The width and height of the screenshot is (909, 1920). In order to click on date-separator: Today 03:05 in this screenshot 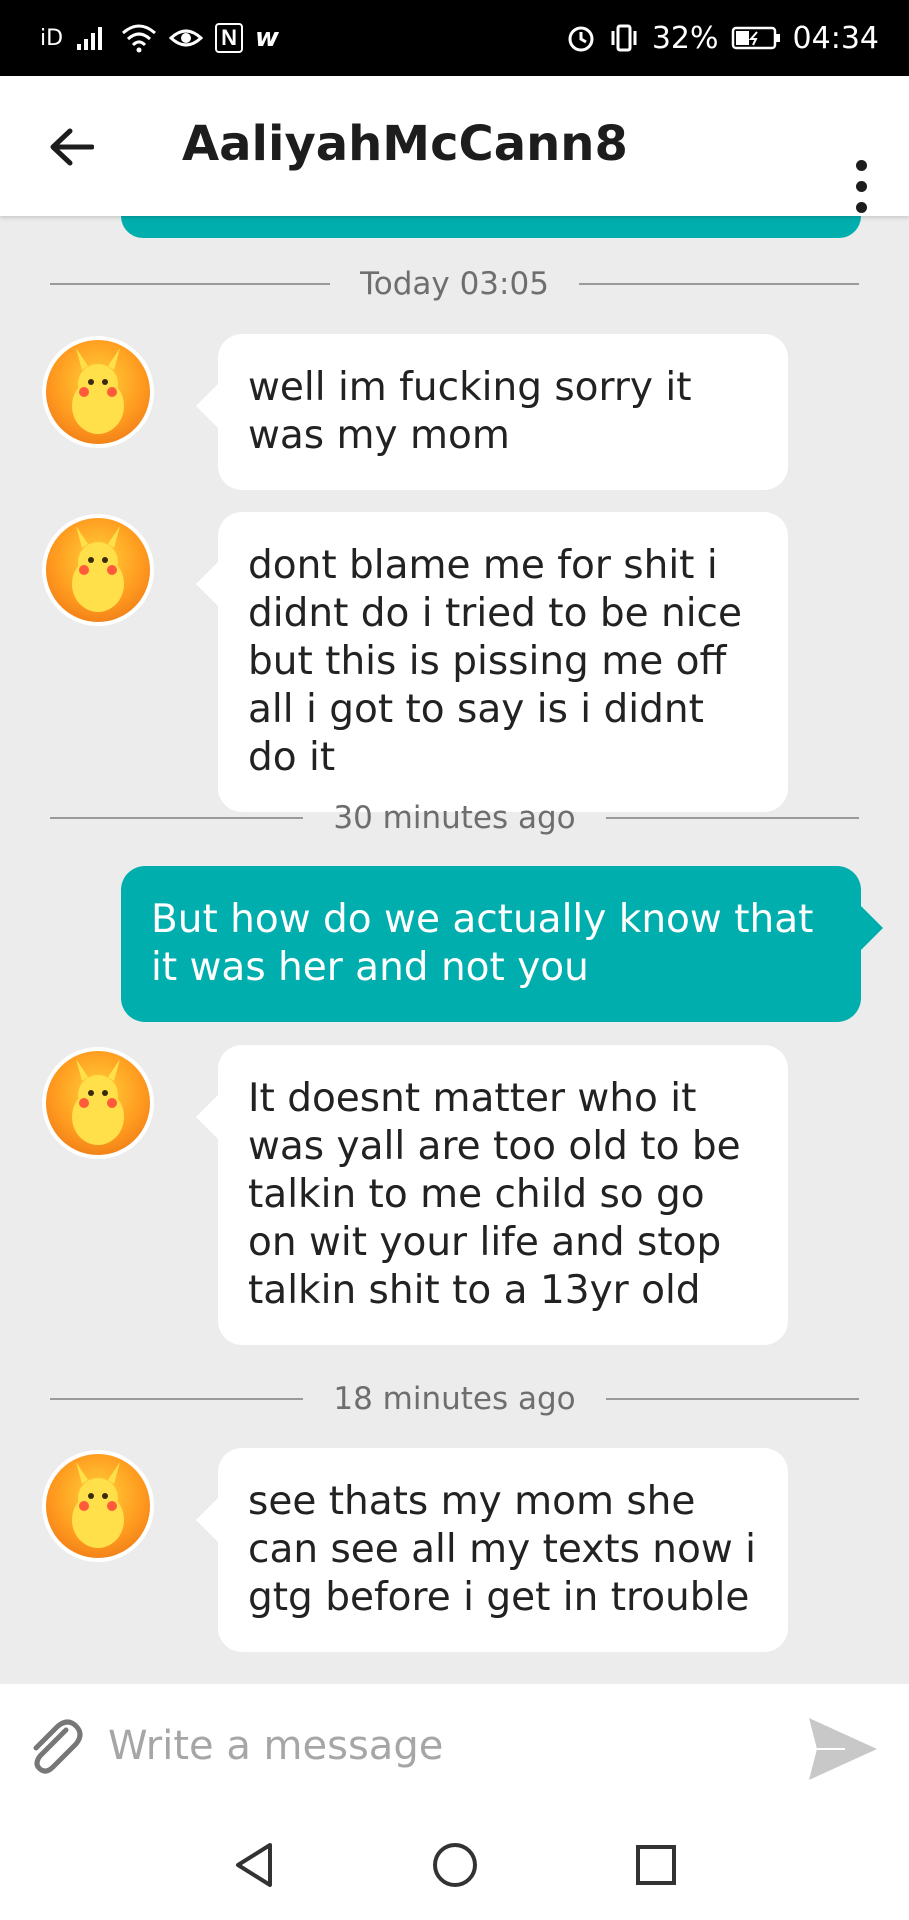, I will do `click(455, 284)`.